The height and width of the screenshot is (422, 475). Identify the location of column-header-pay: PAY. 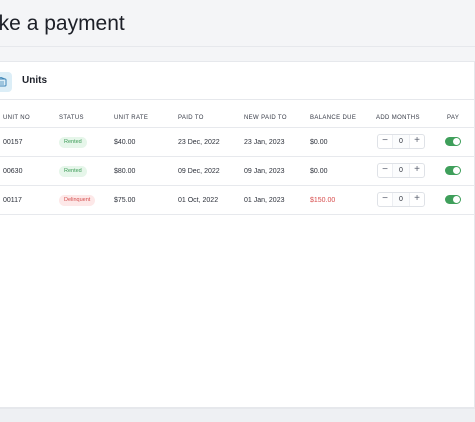
(453, 118).